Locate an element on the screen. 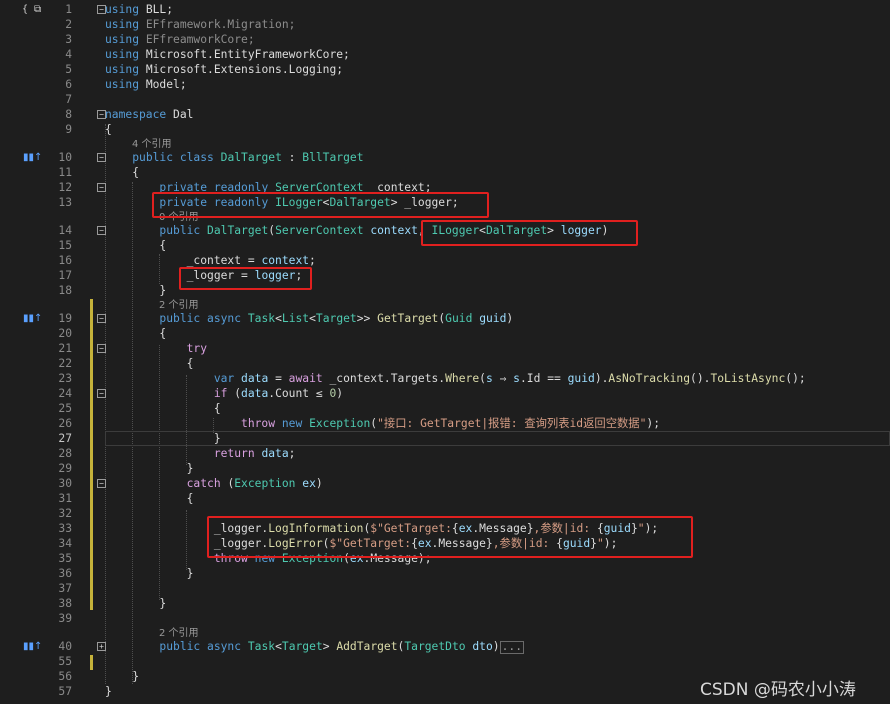 This screenshot has height=704, width=890. code-line: 18 } is located at coordinates (445, 290).